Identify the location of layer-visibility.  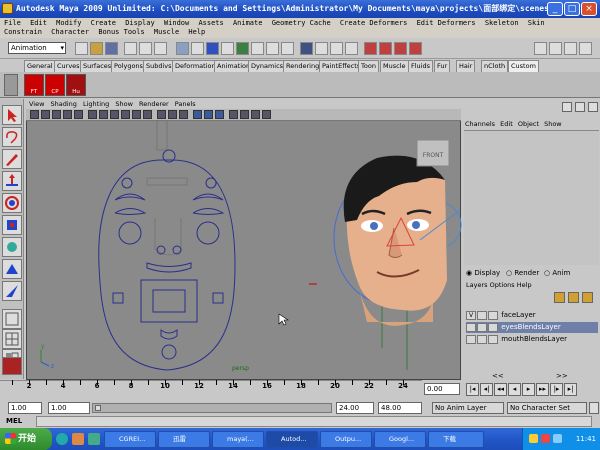
(471, 327).